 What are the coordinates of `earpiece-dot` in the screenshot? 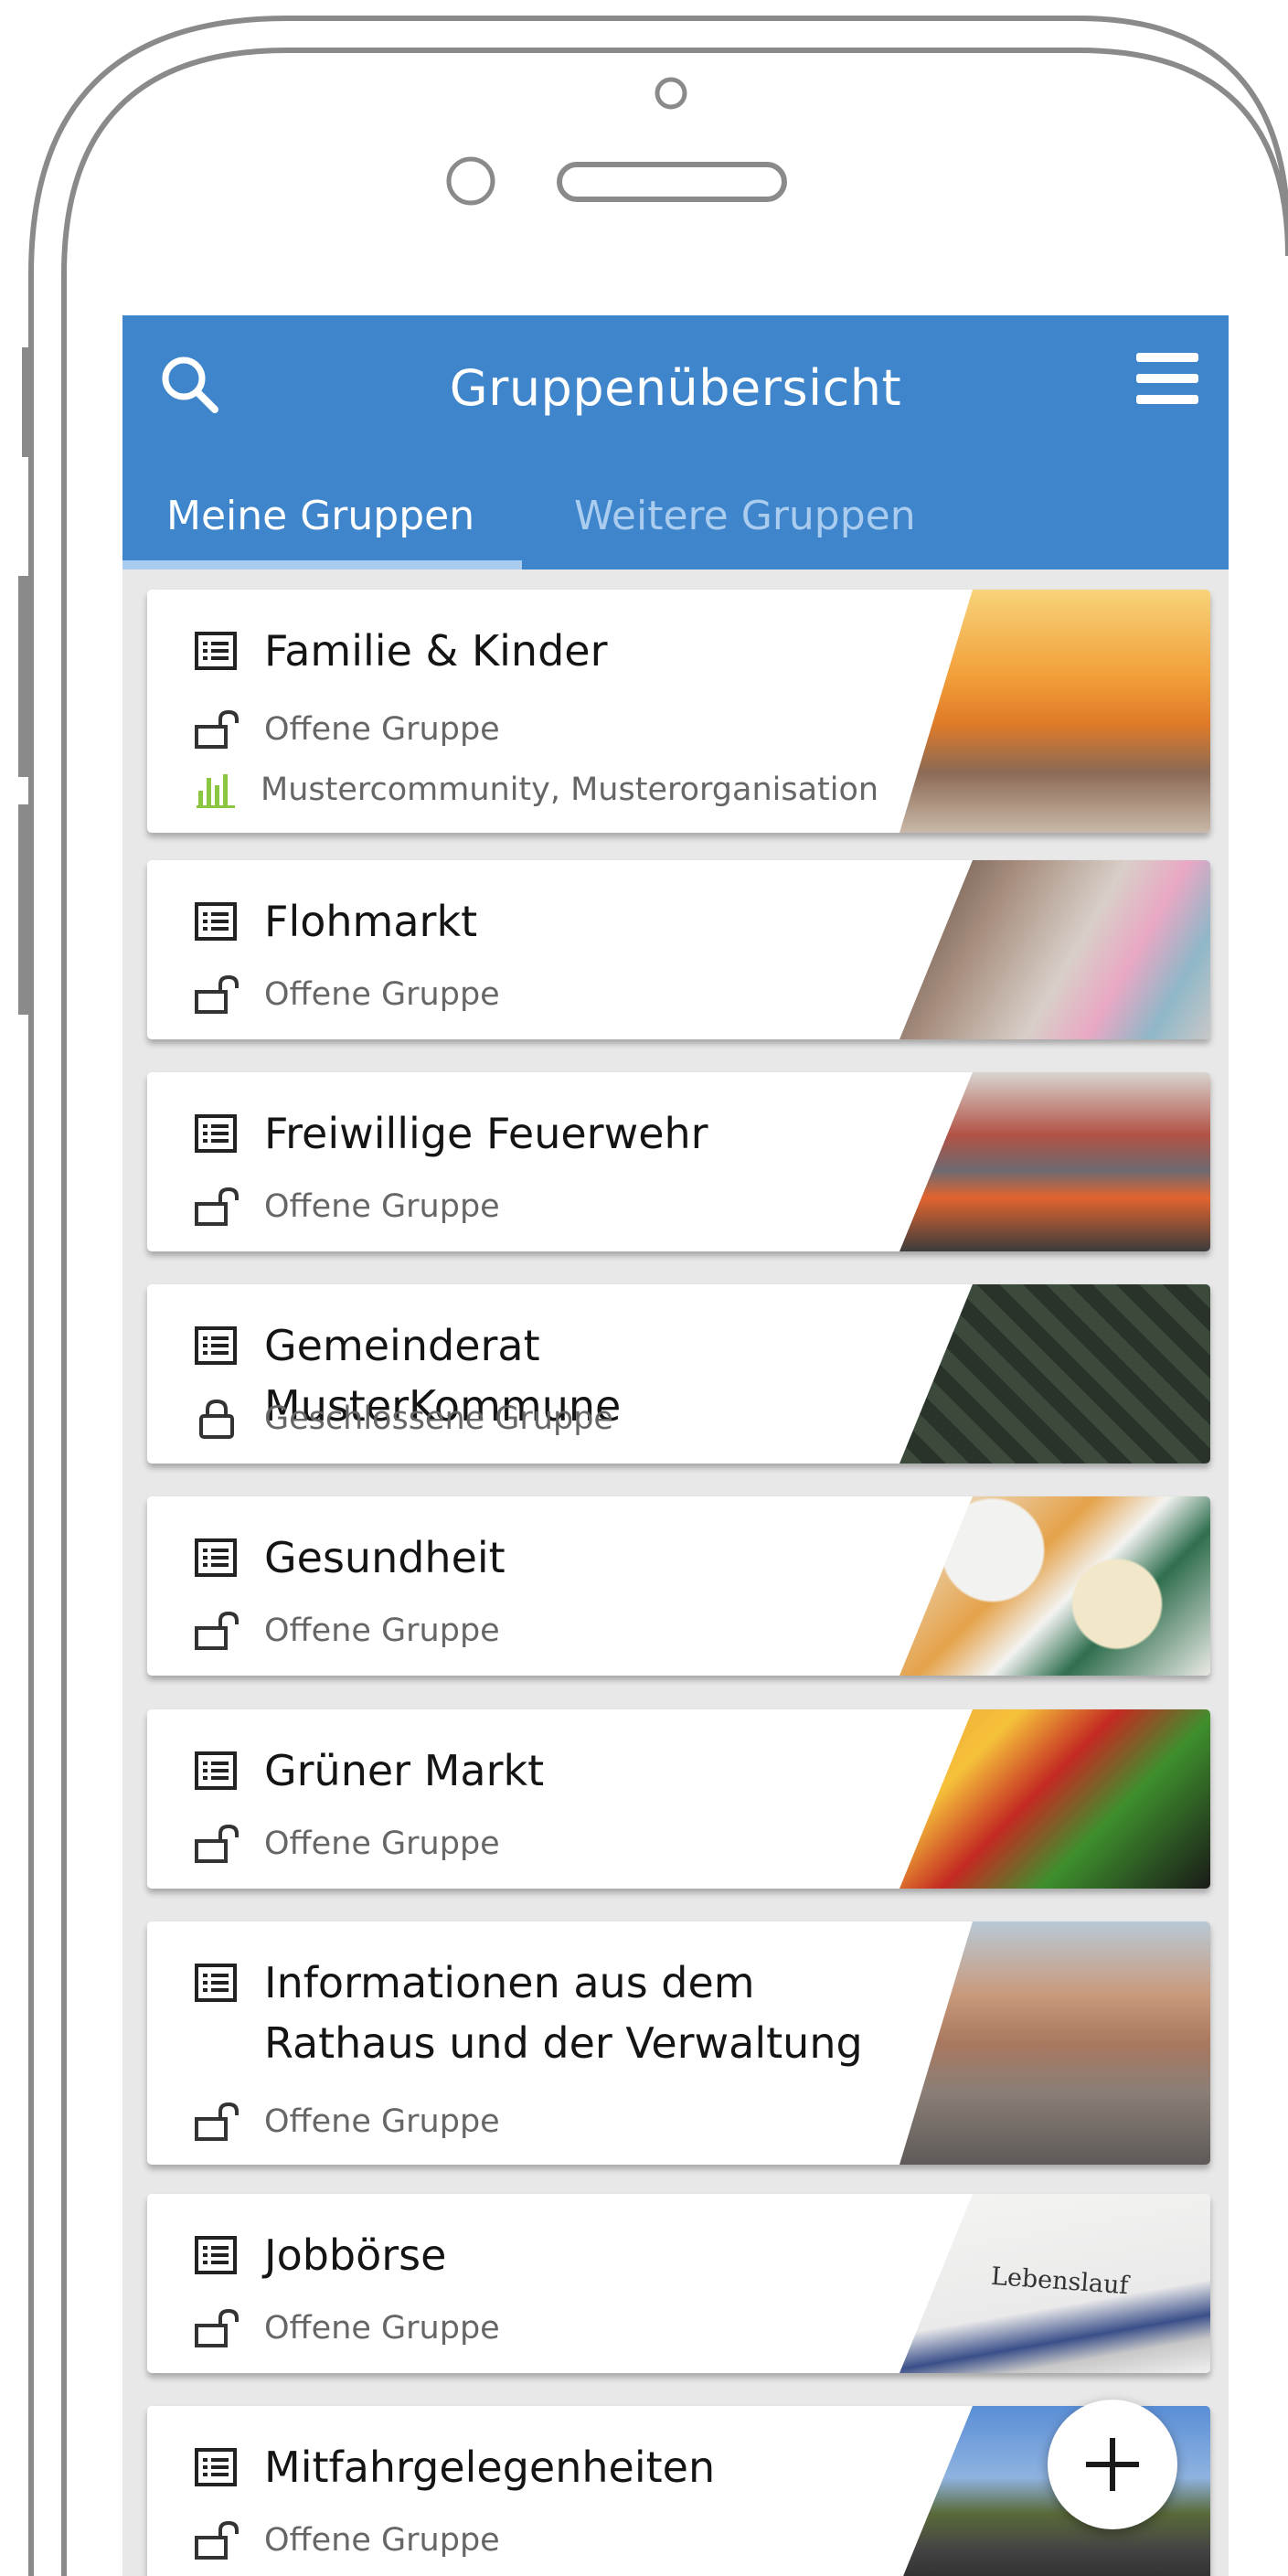 It's located at (671, 93).